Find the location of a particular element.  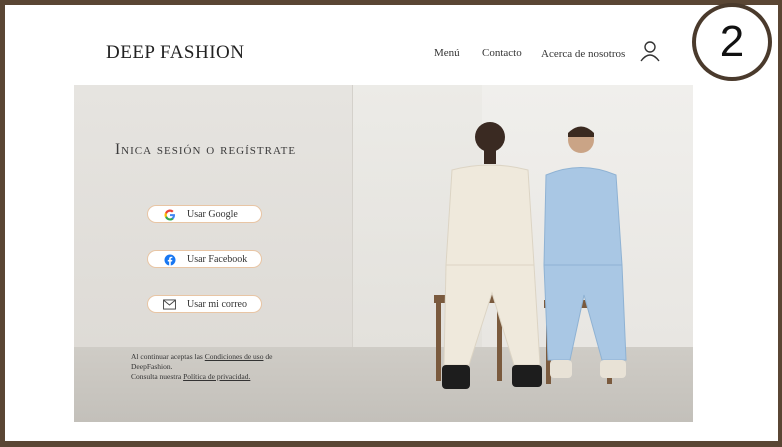

user-icon is located at coordinates (650, 51).